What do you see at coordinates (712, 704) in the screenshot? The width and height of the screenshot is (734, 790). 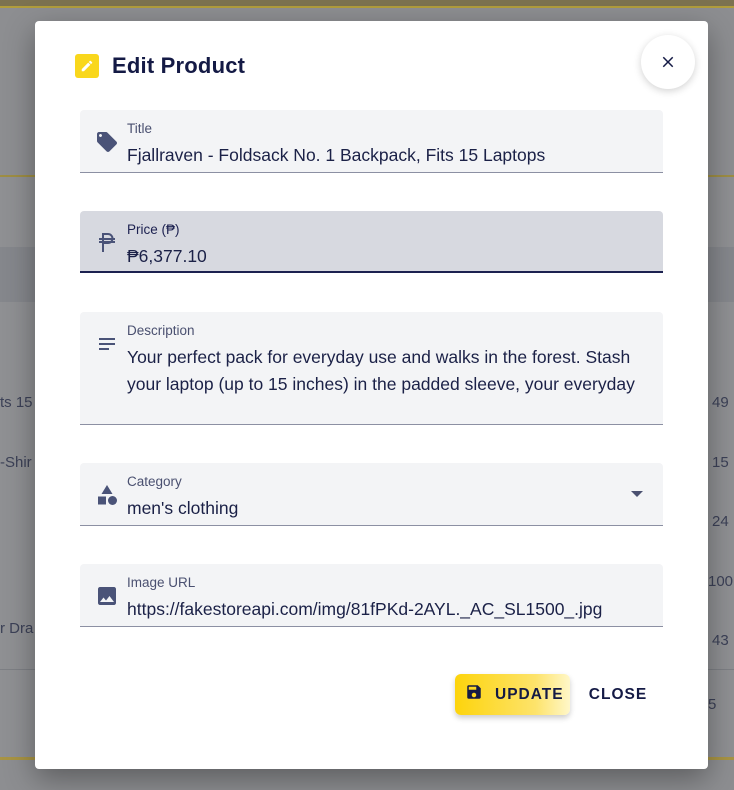 I see `background-cell: 5` at bounding box center [712, 704].